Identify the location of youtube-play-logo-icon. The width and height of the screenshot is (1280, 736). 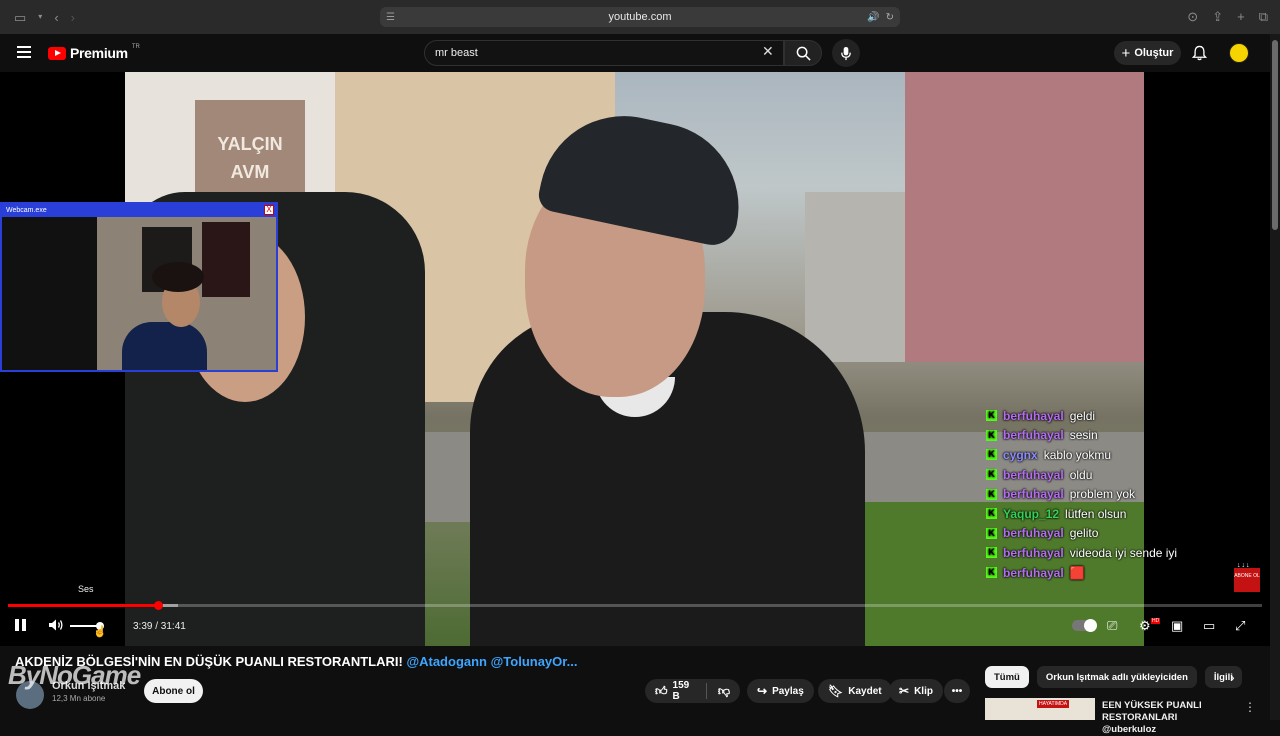
(57, 53).